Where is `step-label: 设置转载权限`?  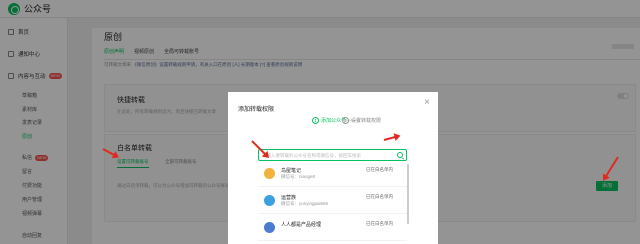
step-label: 设置转载权限 is located at coordinates (366, 121).